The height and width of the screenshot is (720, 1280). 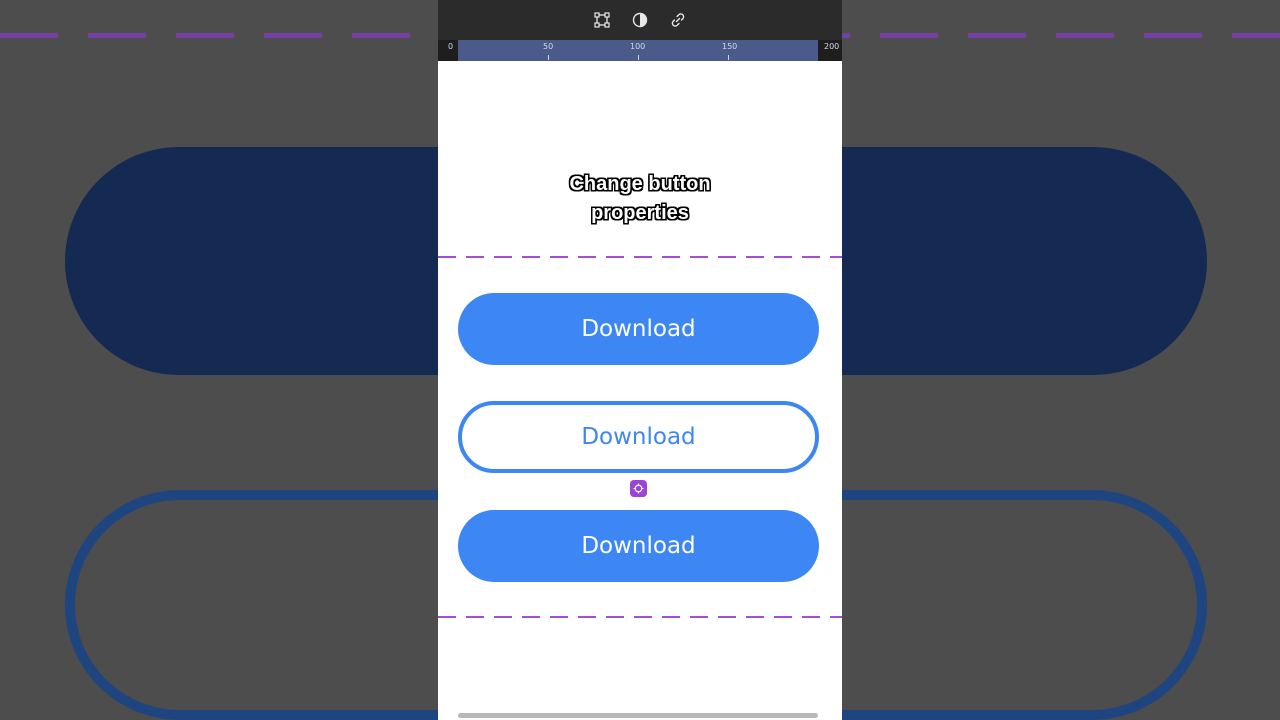 What do you see at coordinates (832, 46) in the screenshot?
I see `ruler-label: 200` at bounding box center [832, 46].